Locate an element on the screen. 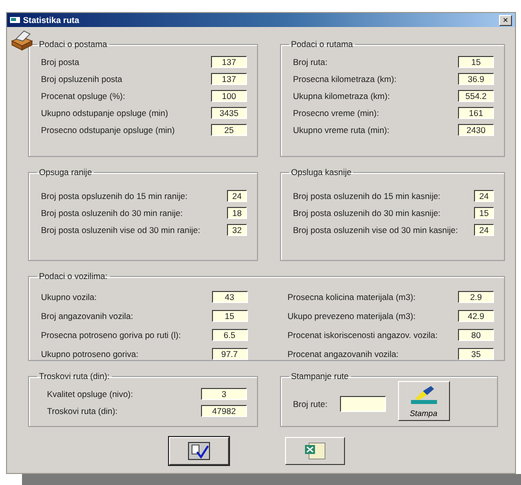  field-label: Broj posta is located at coordinates (60, 61).